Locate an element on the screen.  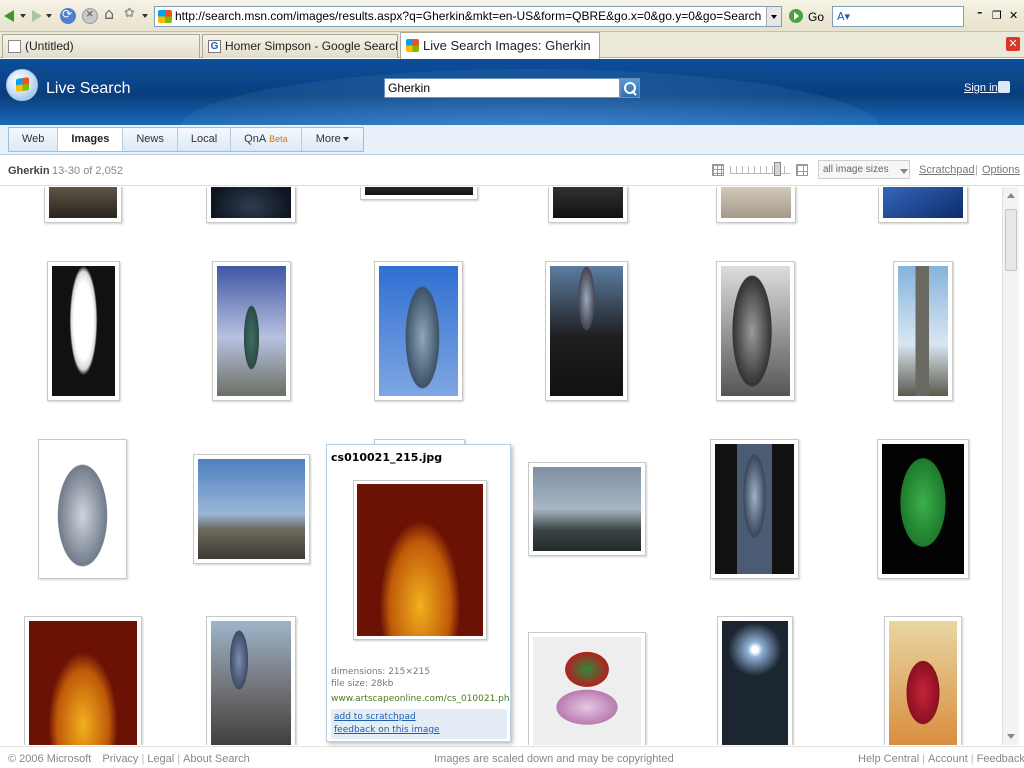
tab-label: Live Search Images: Gherkin is located at coordinates (507, 45).